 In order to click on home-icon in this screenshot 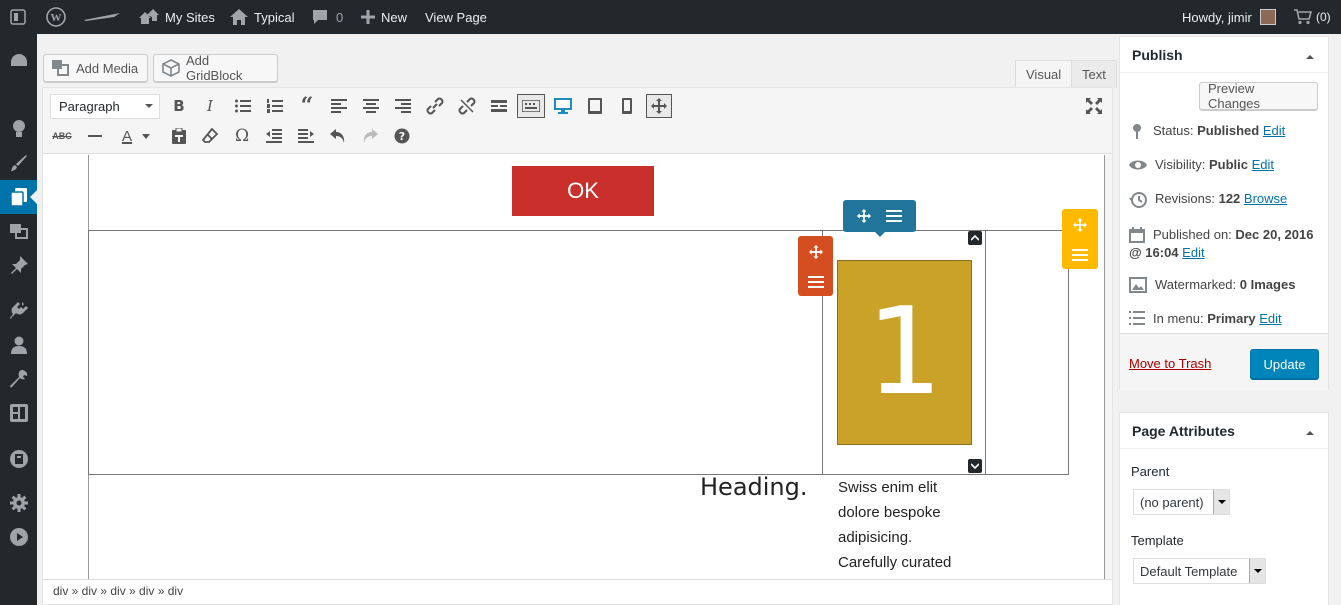, I will do `click(239, 17)`.